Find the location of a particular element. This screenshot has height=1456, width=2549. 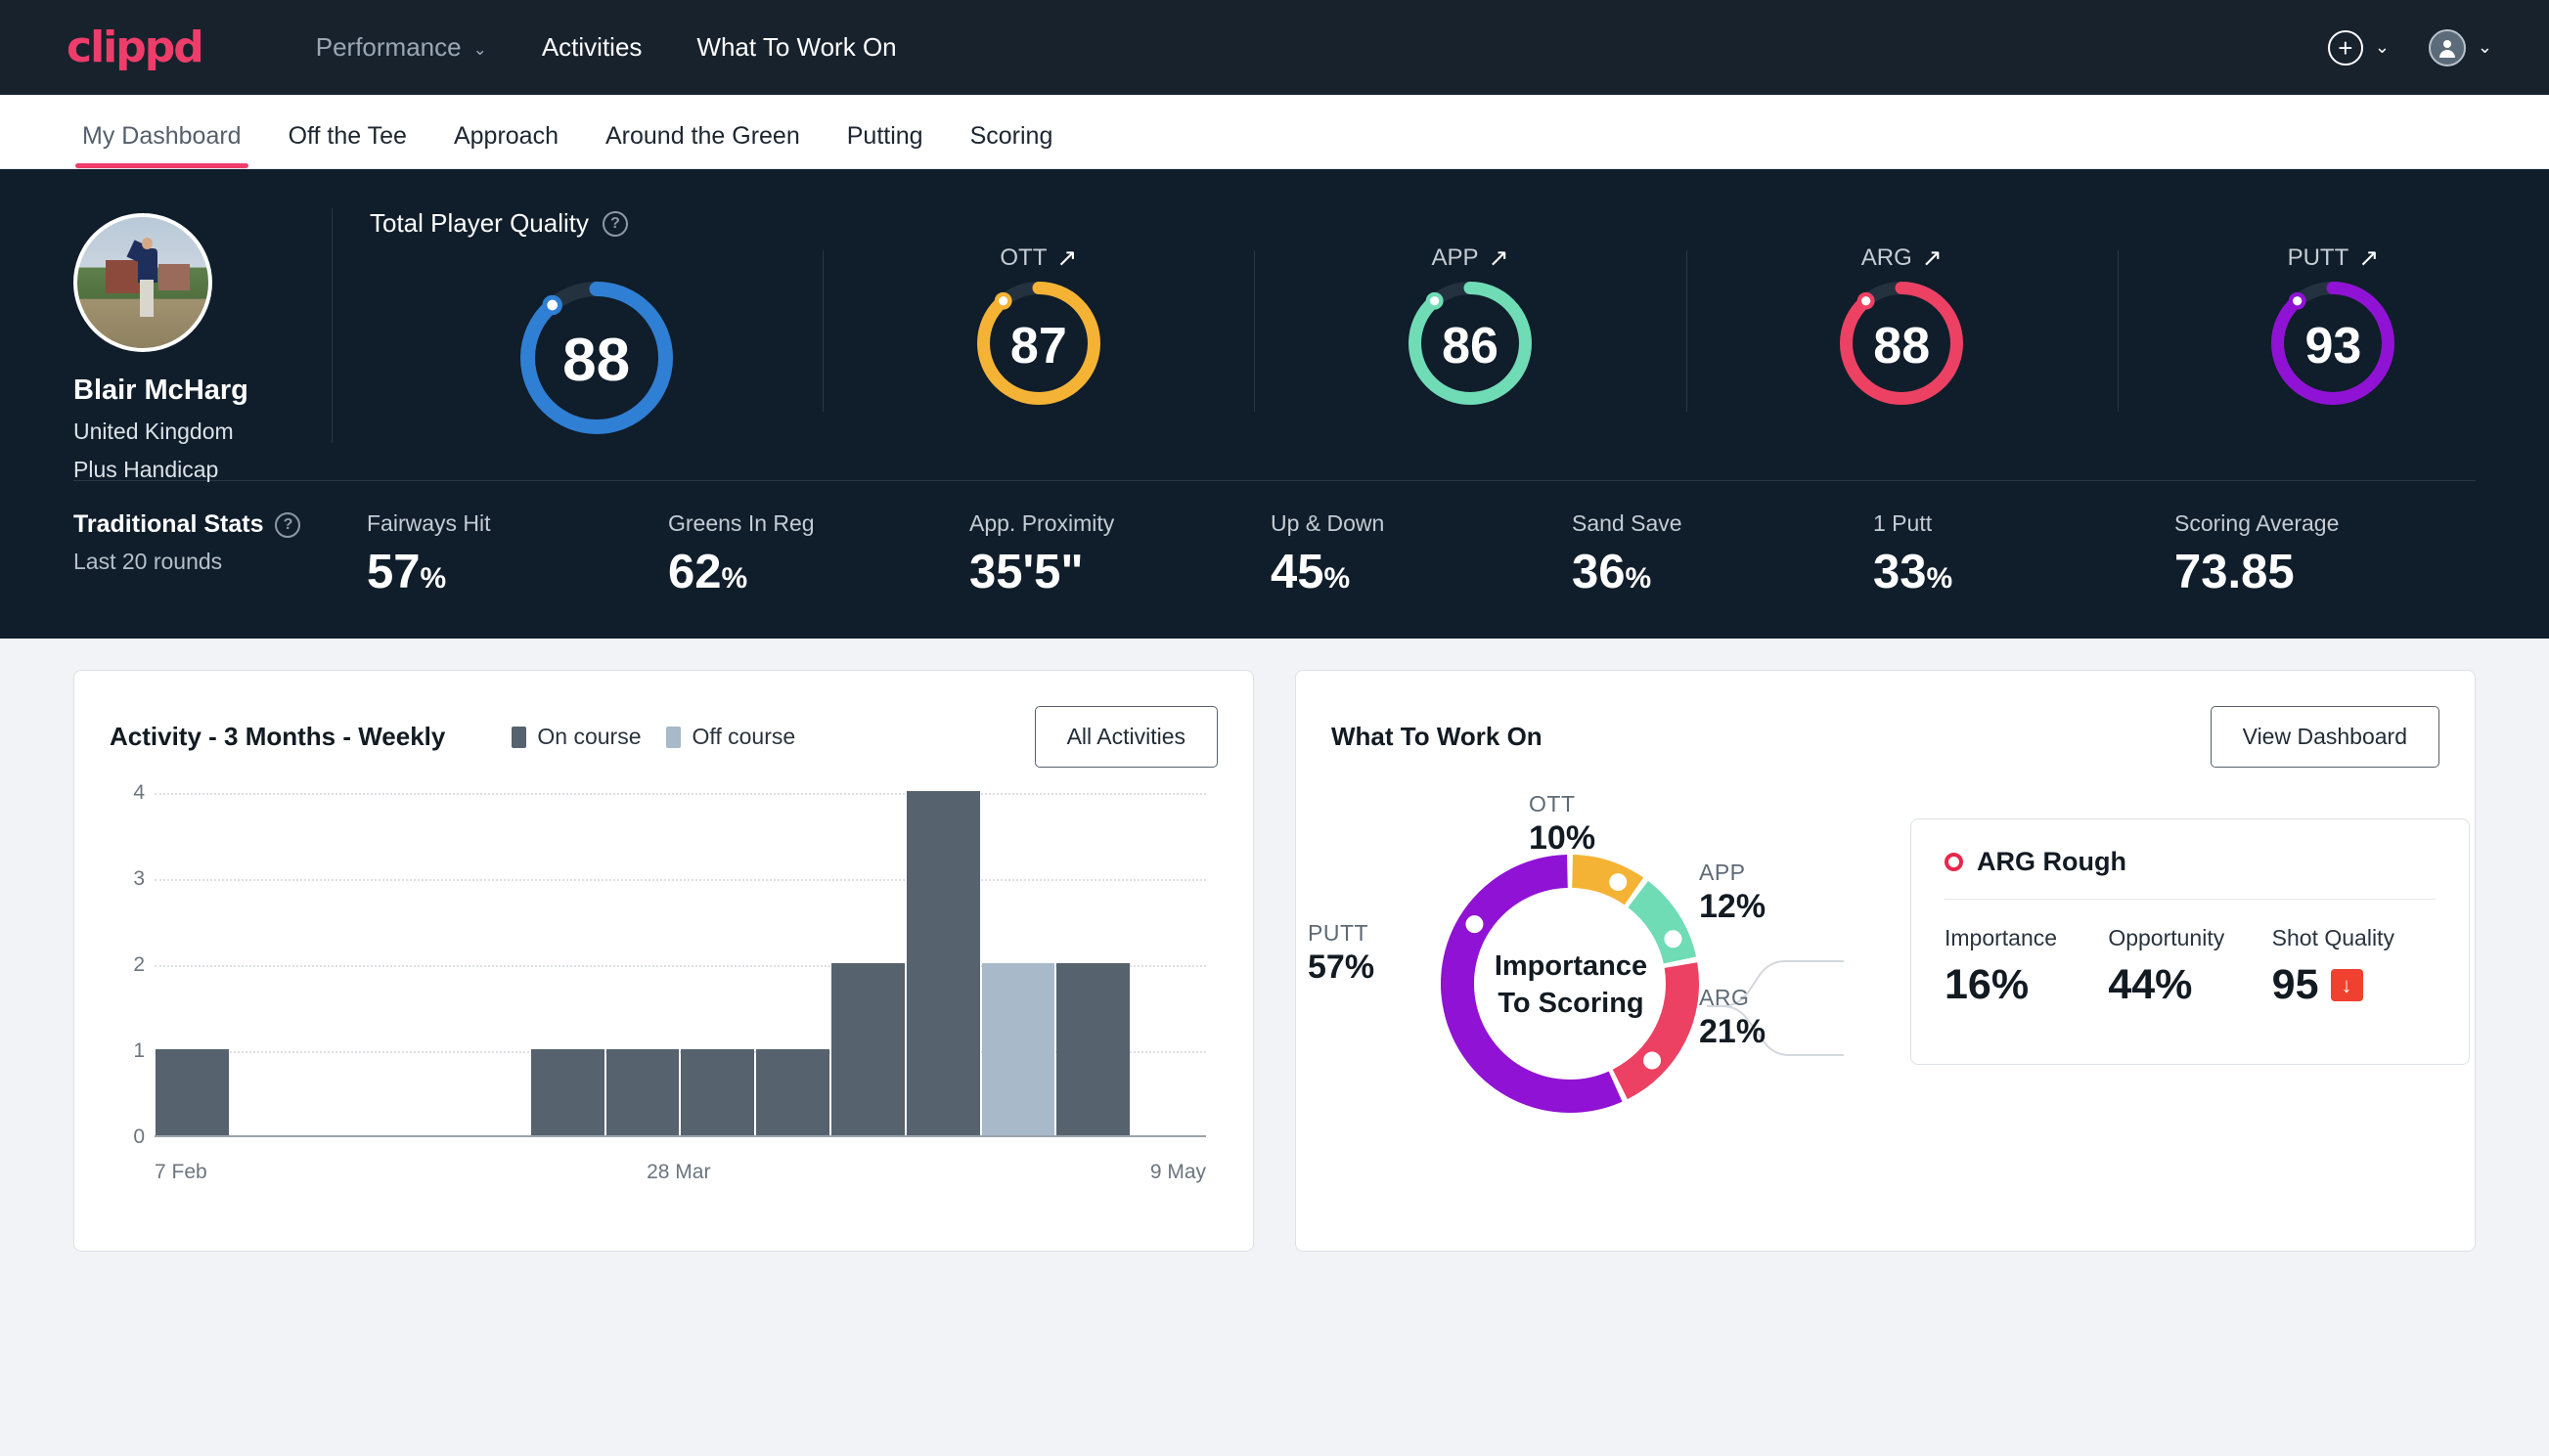

gauge-ring: 93 is located at coordinates (2333, 346).